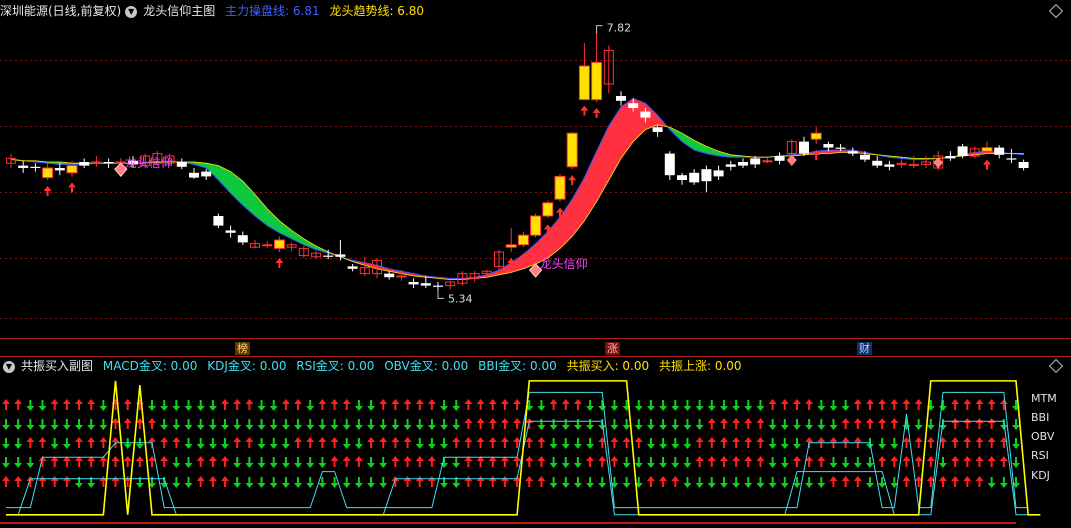  What do you see at coordinates (564, 263) in the screenshot?
I see `signal-label: 龙头信仰` at bounding box center [564, 263].